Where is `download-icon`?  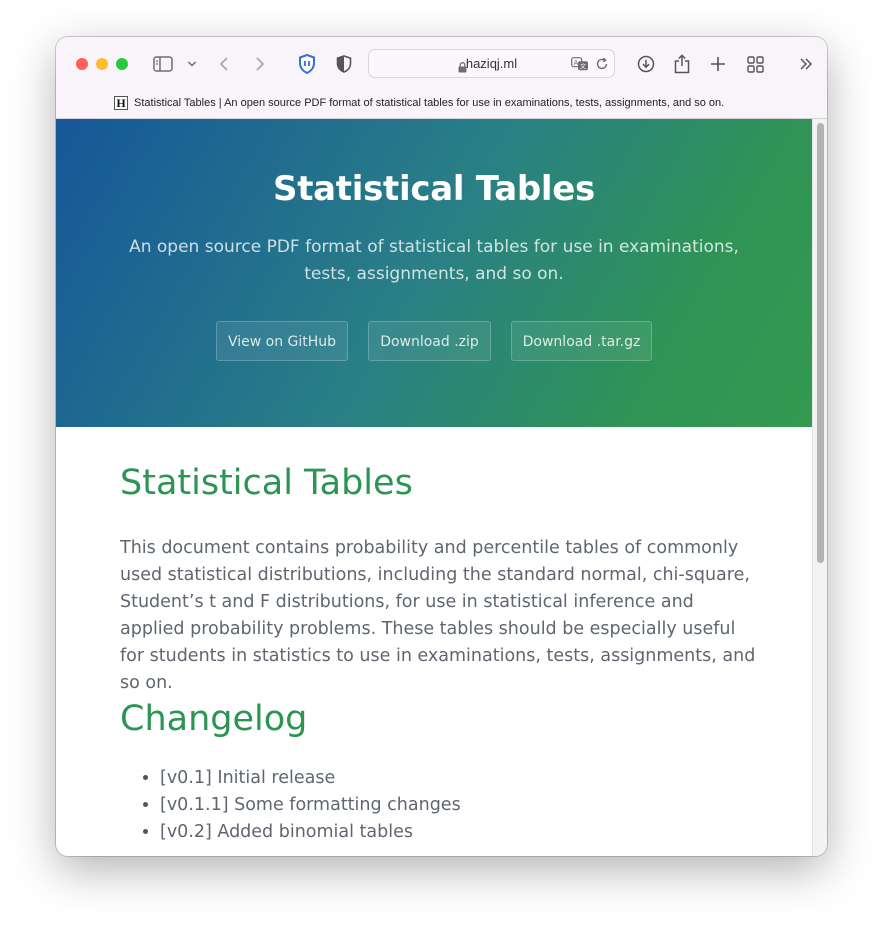 download-icon is located at coordinates (646, 64).